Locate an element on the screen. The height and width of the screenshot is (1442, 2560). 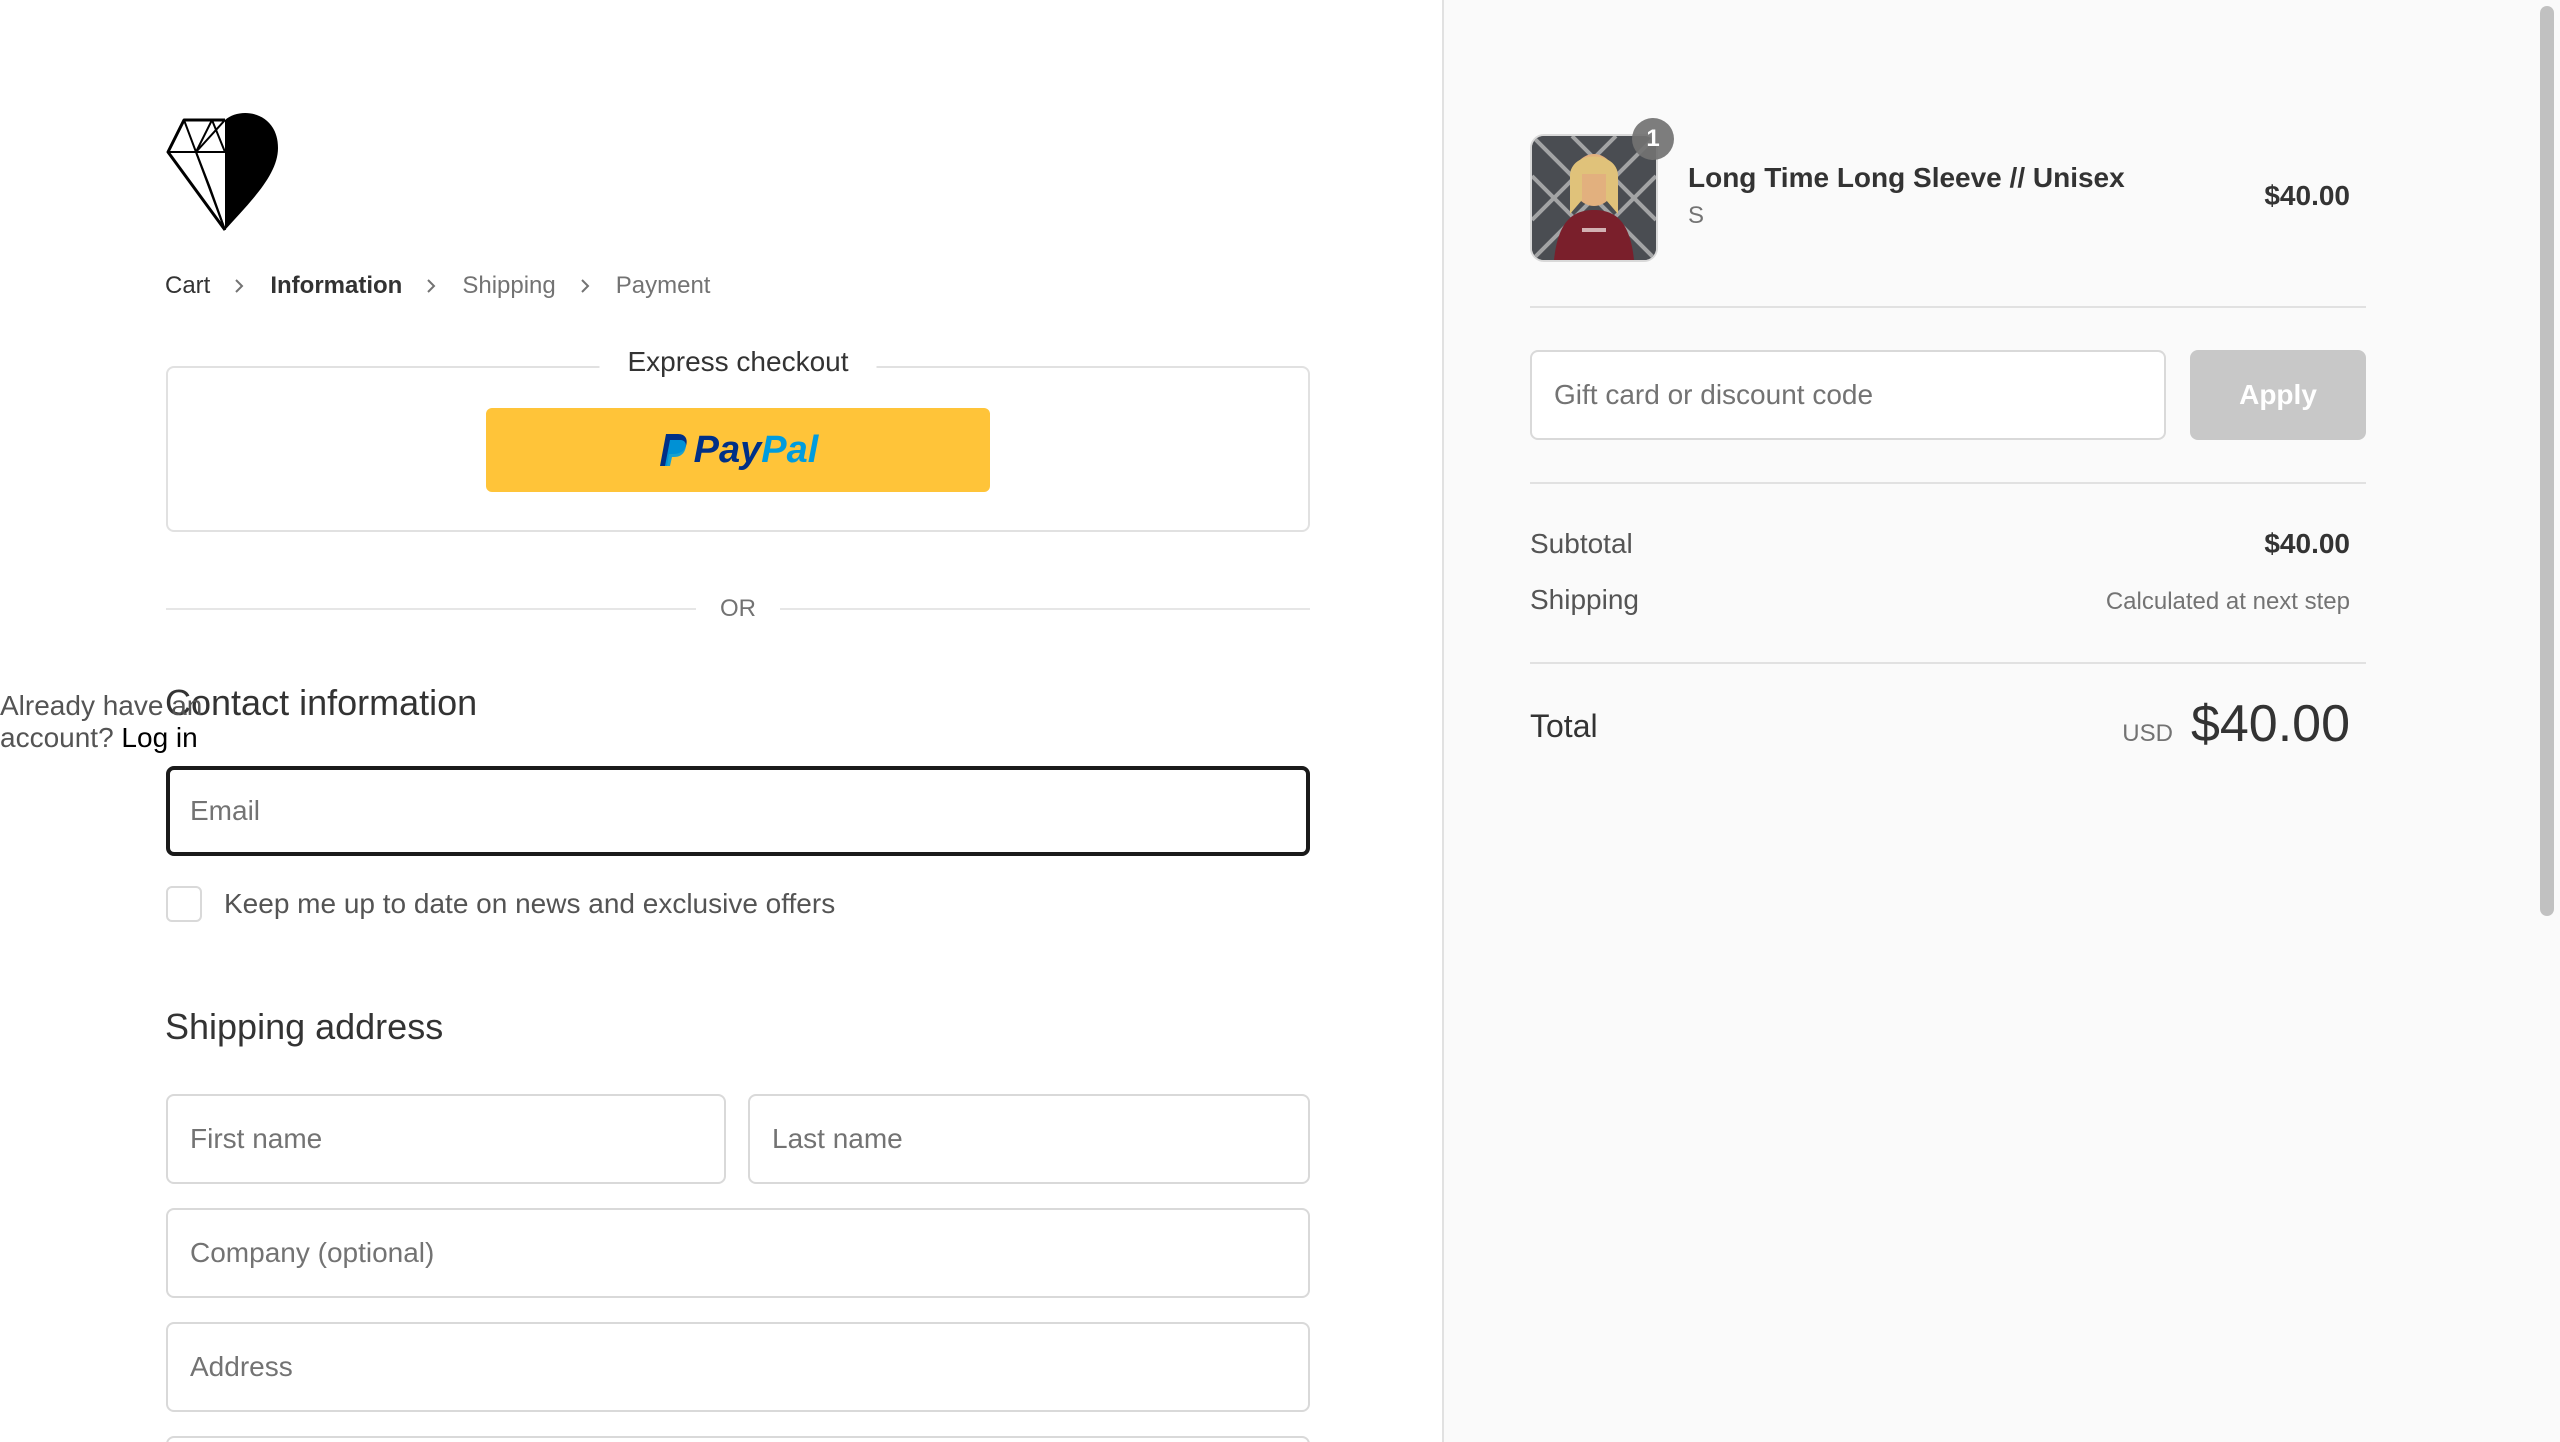
page-scrollbar is located at coordinates (2547, 721).